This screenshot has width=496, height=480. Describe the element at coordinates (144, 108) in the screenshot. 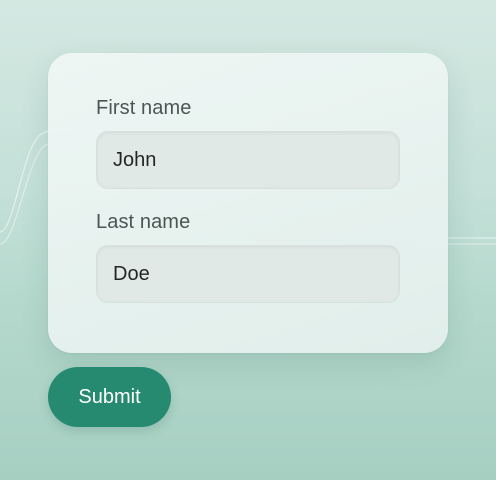

I see `first-name-label: First name` at that location.